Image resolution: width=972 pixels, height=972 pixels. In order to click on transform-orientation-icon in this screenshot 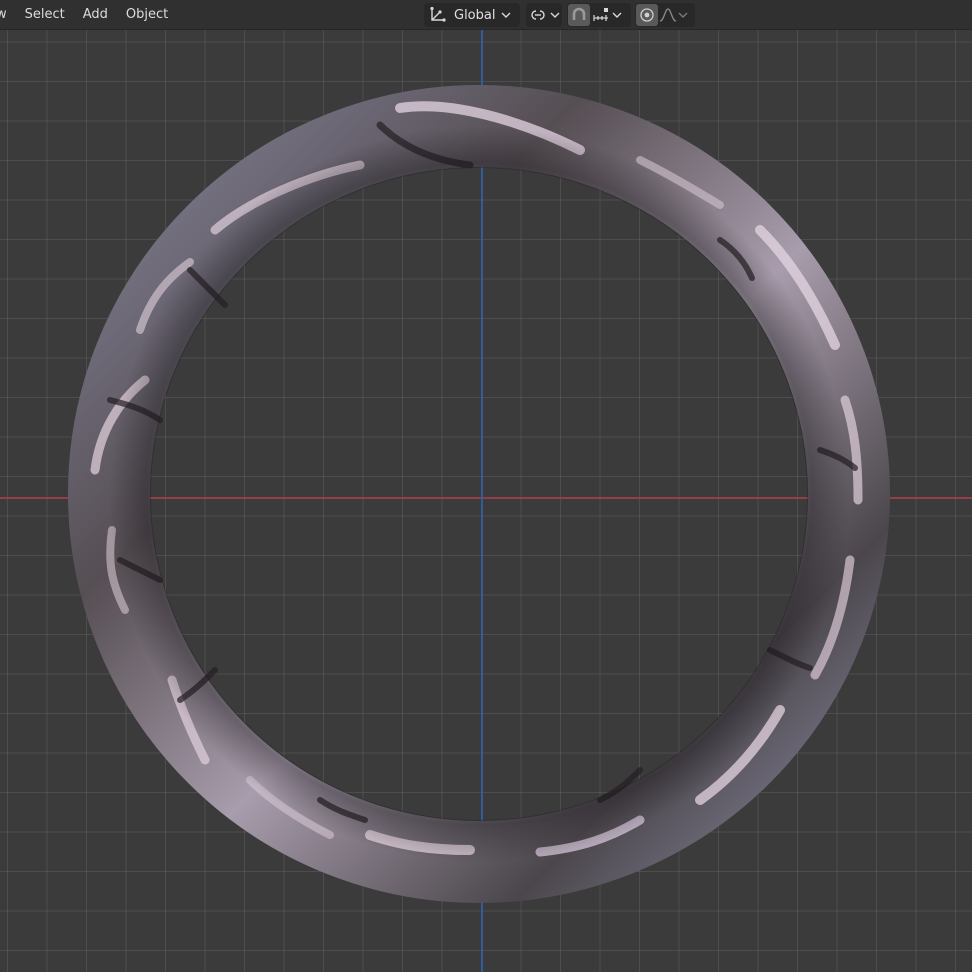, I will do `click(437, 15)`.